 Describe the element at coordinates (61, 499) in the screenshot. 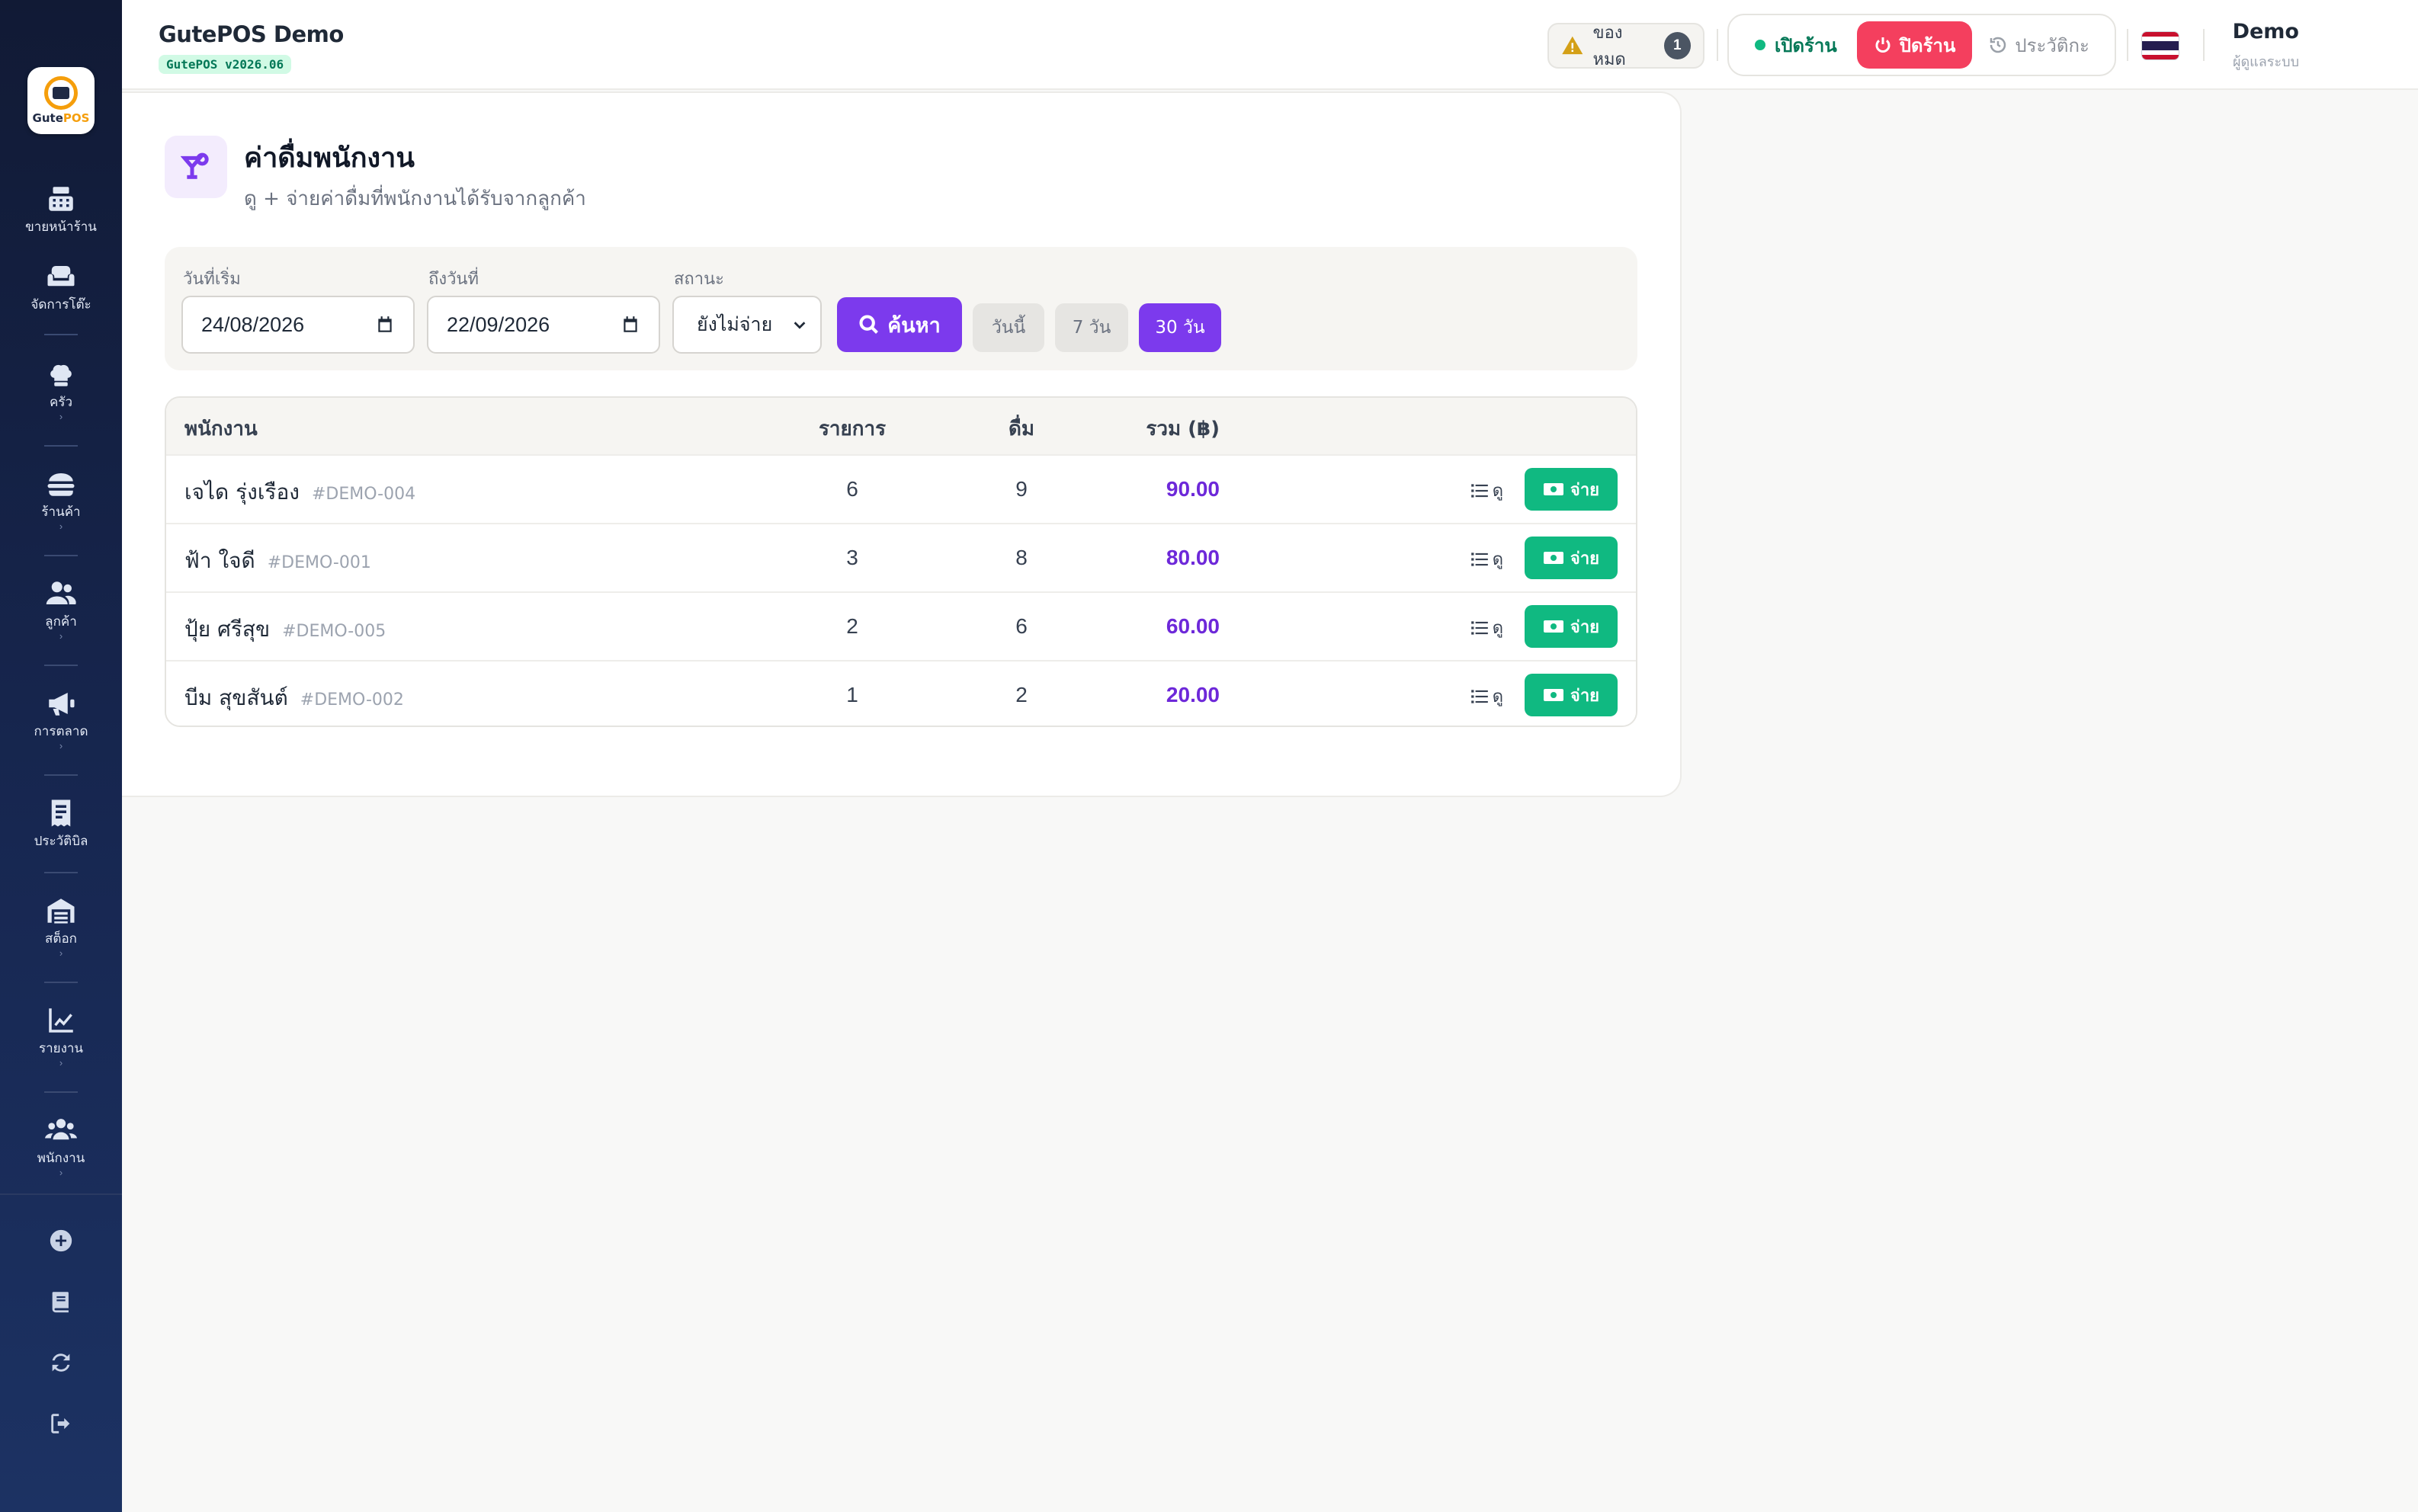

I see `sidebar-item-store: ร้านค้า ›` at that location.